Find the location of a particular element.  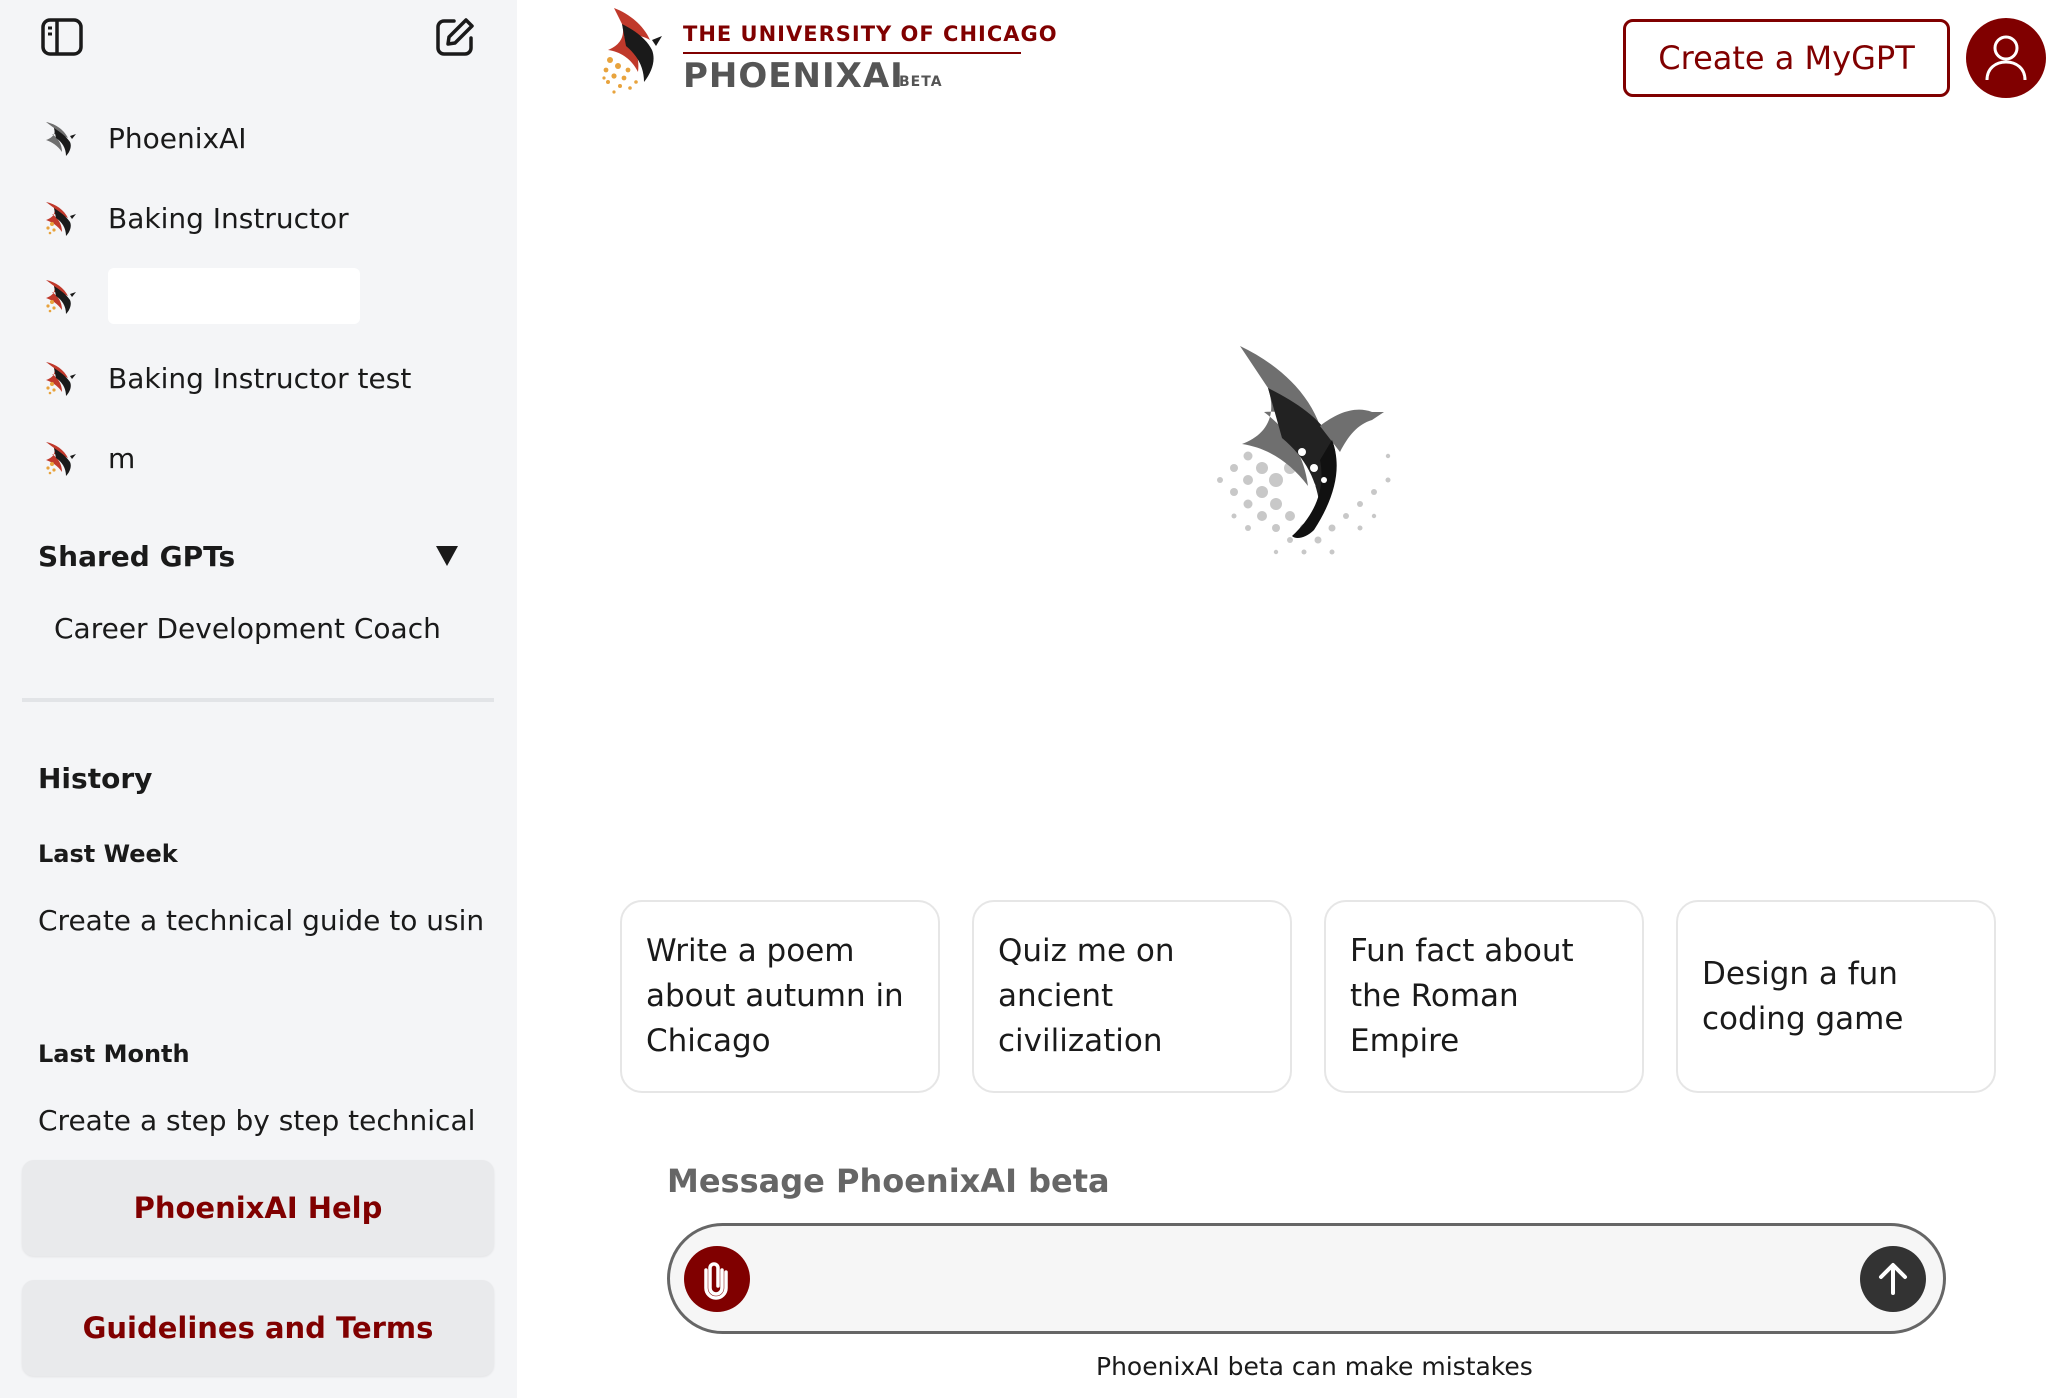

history-title: History is located at coordinates (95, 778).